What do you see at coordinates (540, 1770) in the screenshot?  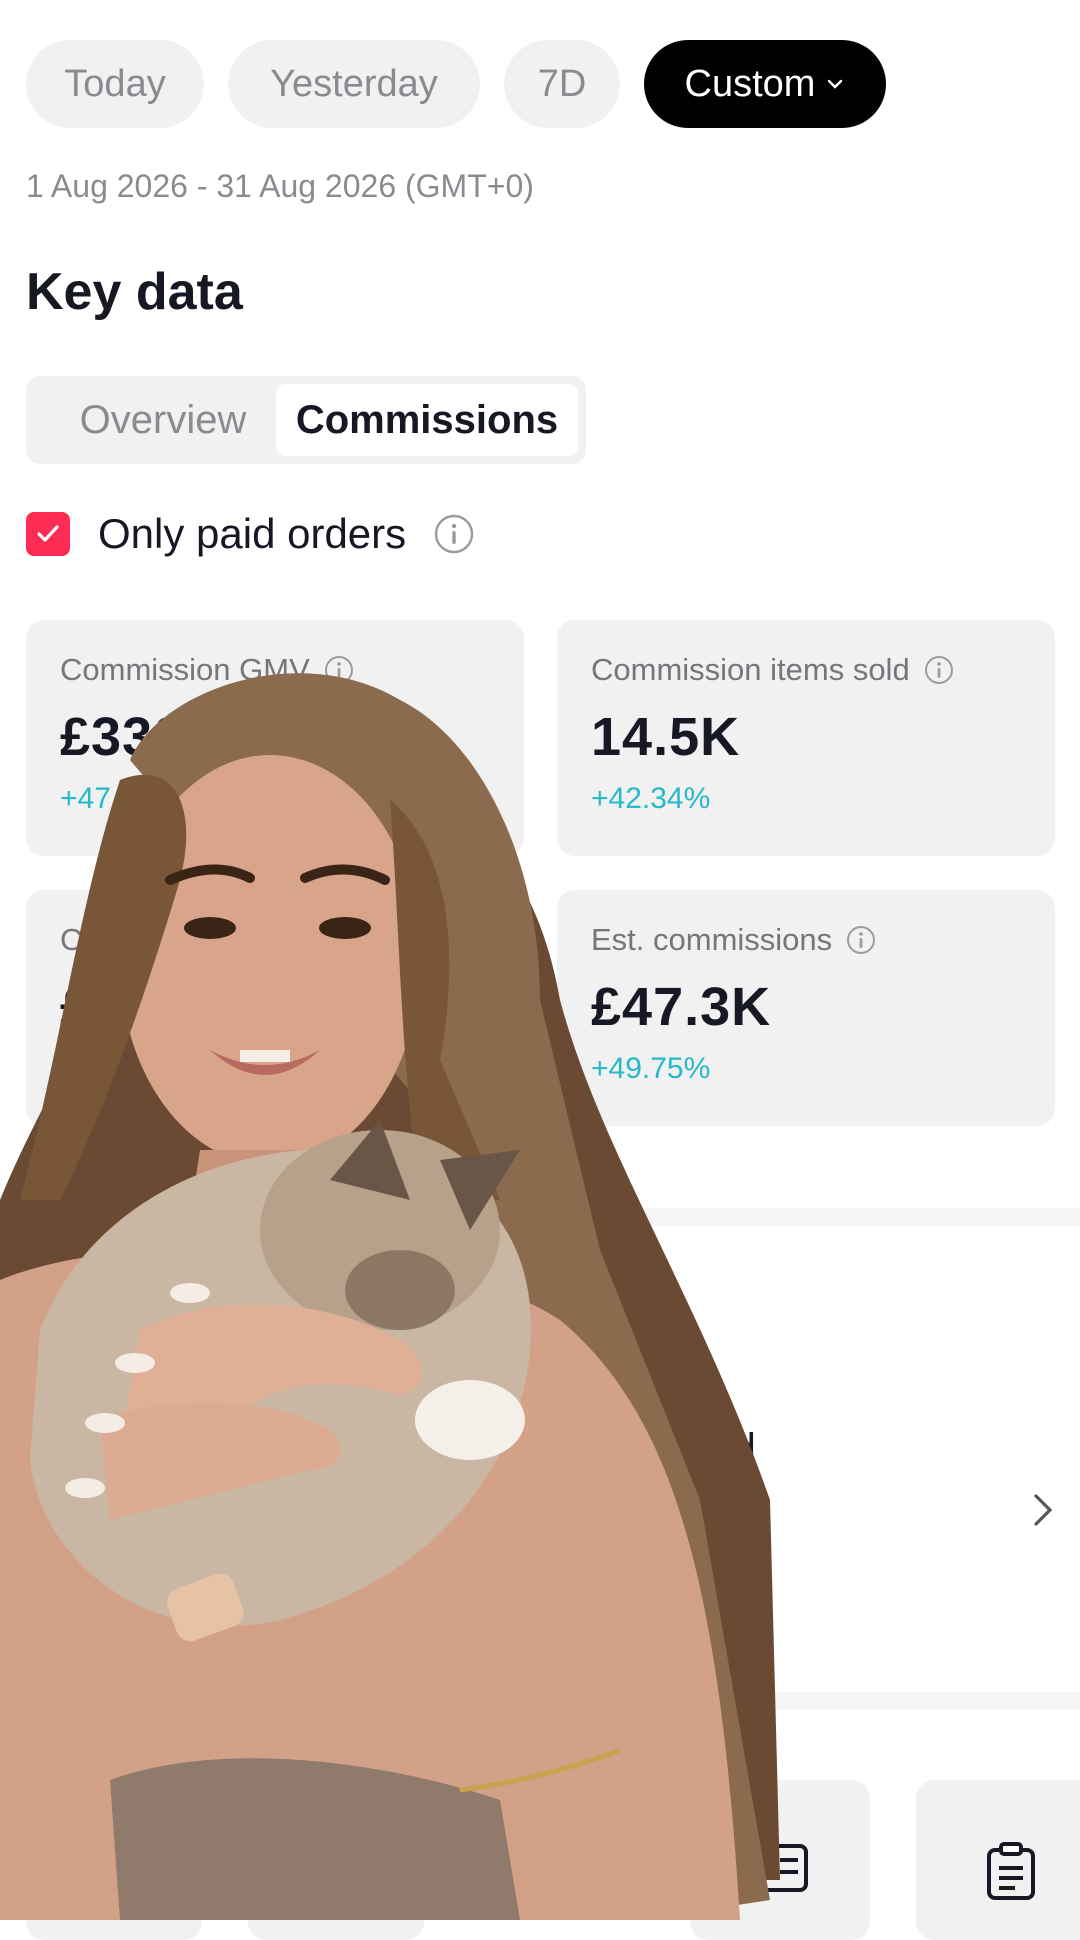 I see `bracelet` at bounding box center [540, 1770].